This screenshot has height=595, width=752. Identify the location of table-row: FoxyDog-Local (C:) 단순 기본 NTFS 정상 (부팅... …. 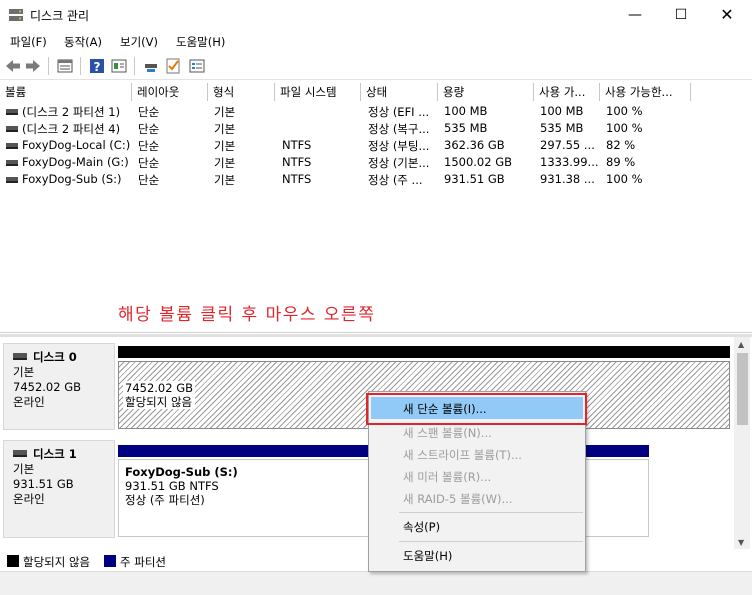
(376, 145).